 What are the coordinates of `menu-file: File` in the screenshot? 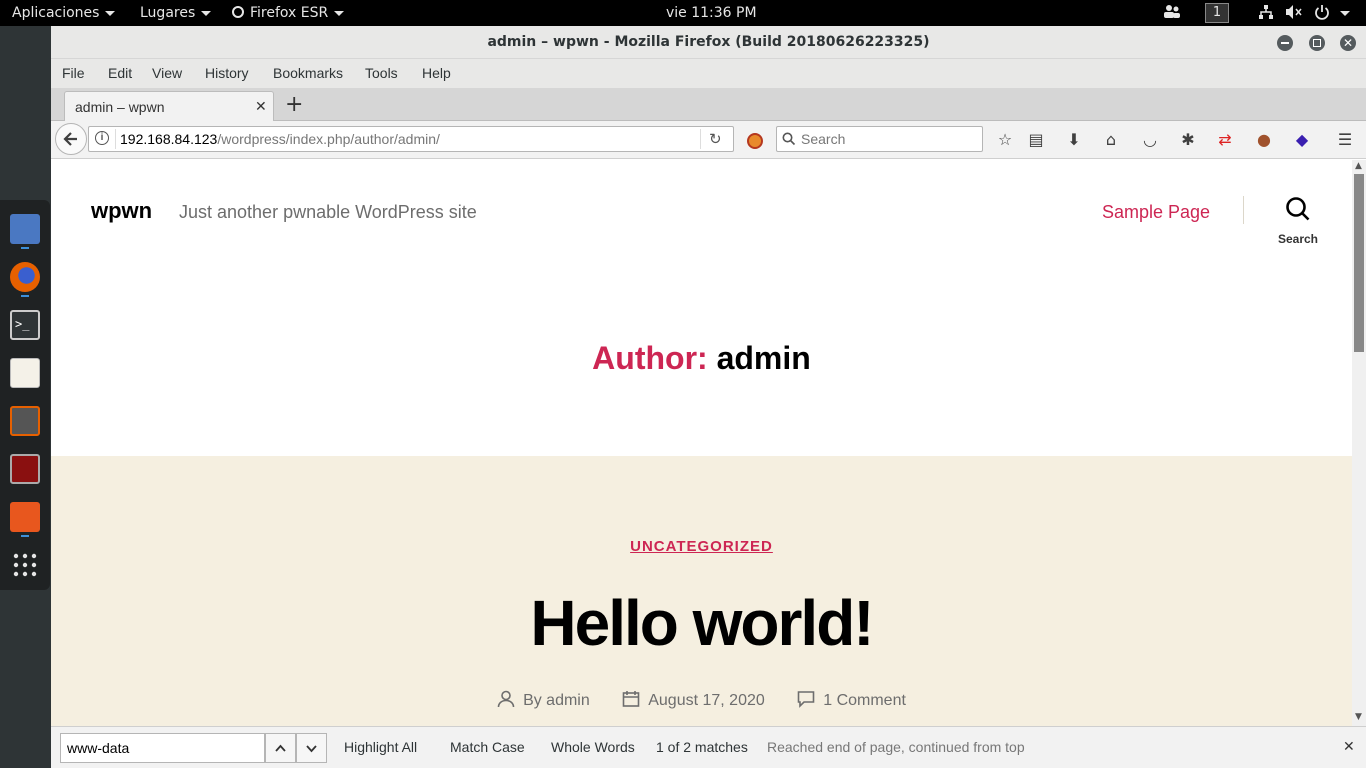 It's located at (73, 73).